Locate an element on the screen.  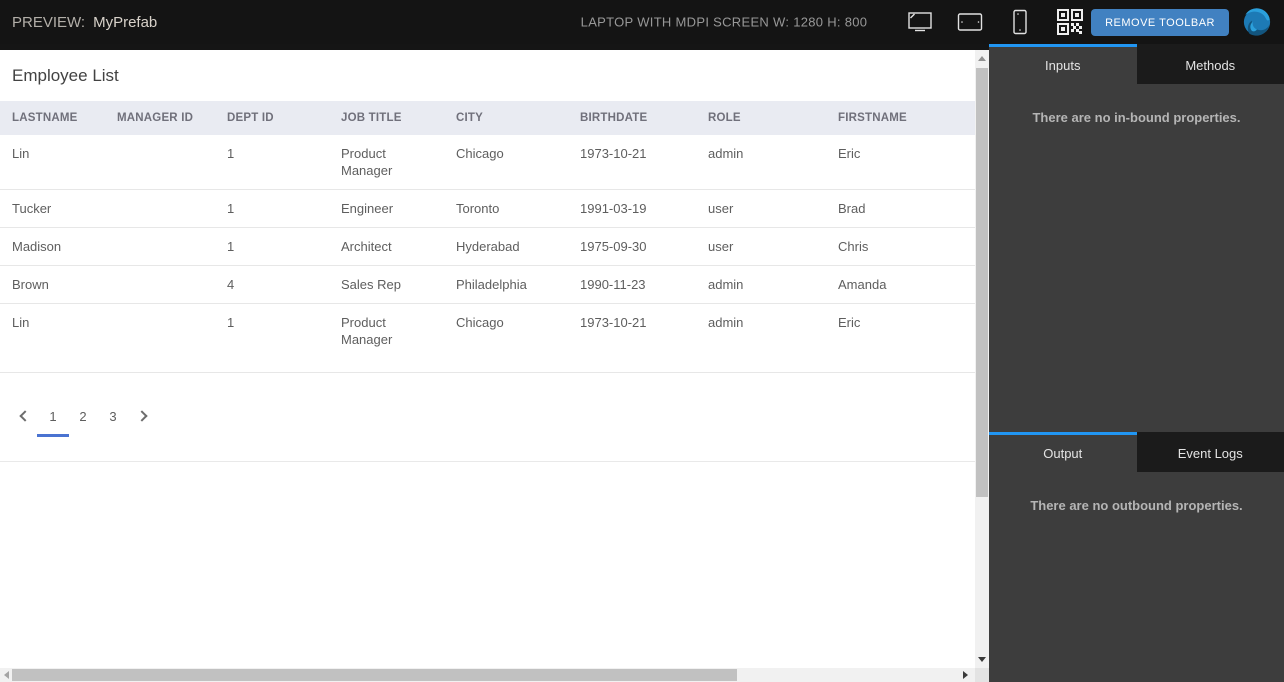
remove-toolbar-button: REMOVE TOOLBAR is located at coordinates (1160, 22).